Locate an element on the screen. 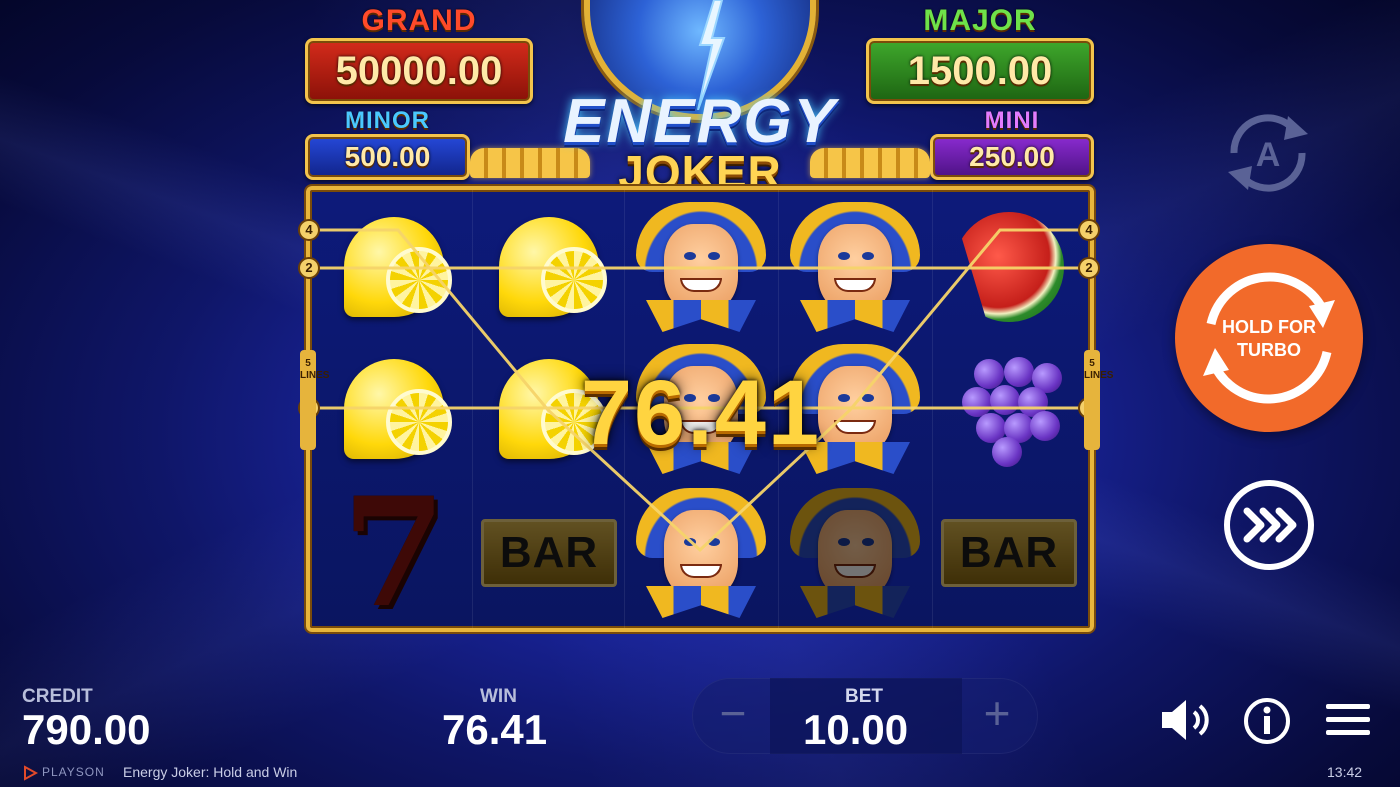 The width and height of the screenshot is (1400, 787). sound-button is located at coordinates (1187, 720).